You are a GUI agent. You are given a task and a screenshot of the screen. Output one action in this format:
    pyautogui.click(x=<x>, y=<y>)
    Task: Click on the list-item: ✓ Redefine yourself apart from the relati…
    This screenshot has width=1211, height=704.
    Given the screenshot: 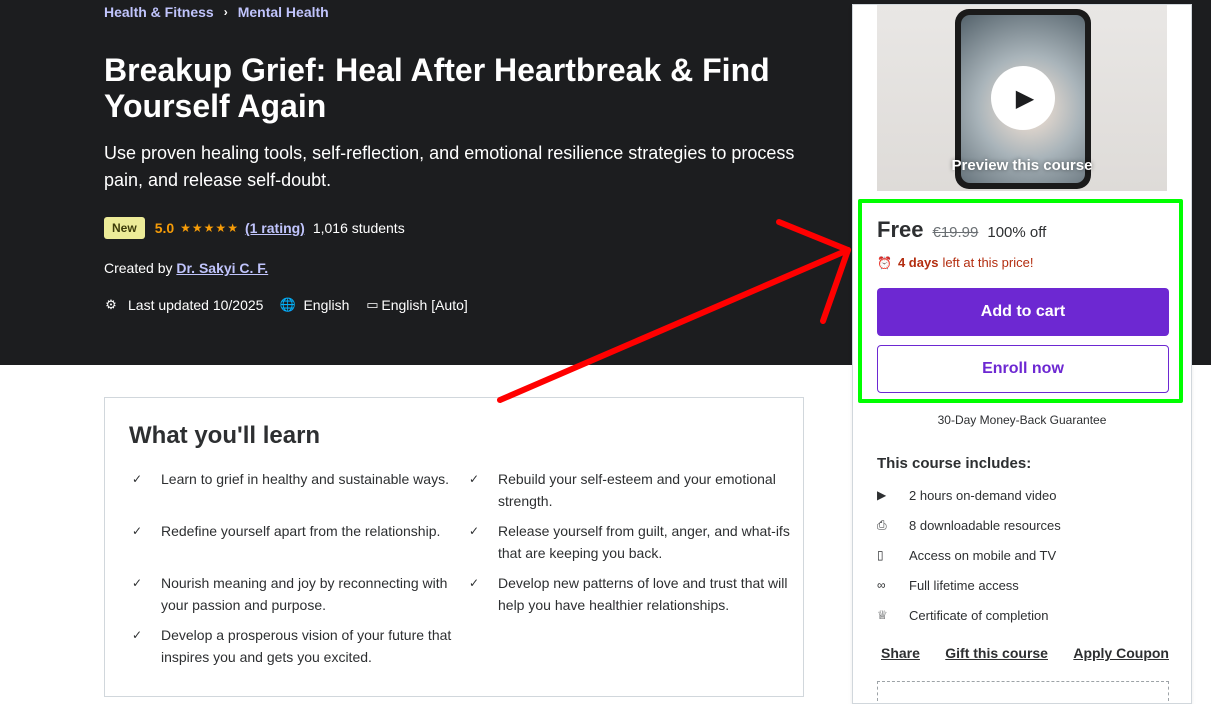 What is the action you would take?
    pyautogui.click(x=297, y=542)
    